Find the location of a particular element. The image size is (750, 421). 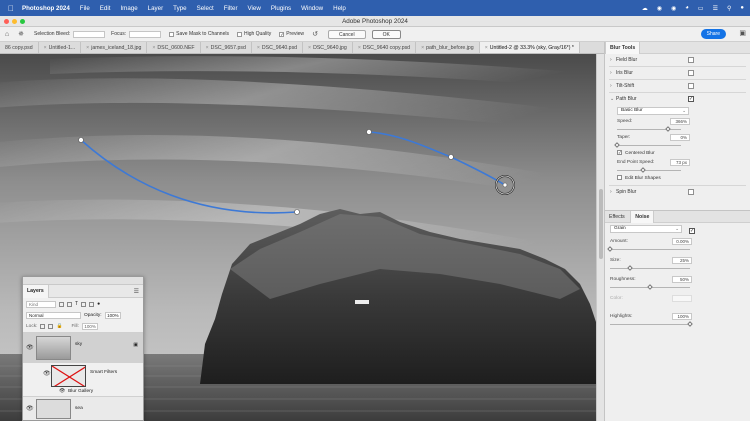

spin-blur-row: › Spin Blur is located at coordinates (677, 192).